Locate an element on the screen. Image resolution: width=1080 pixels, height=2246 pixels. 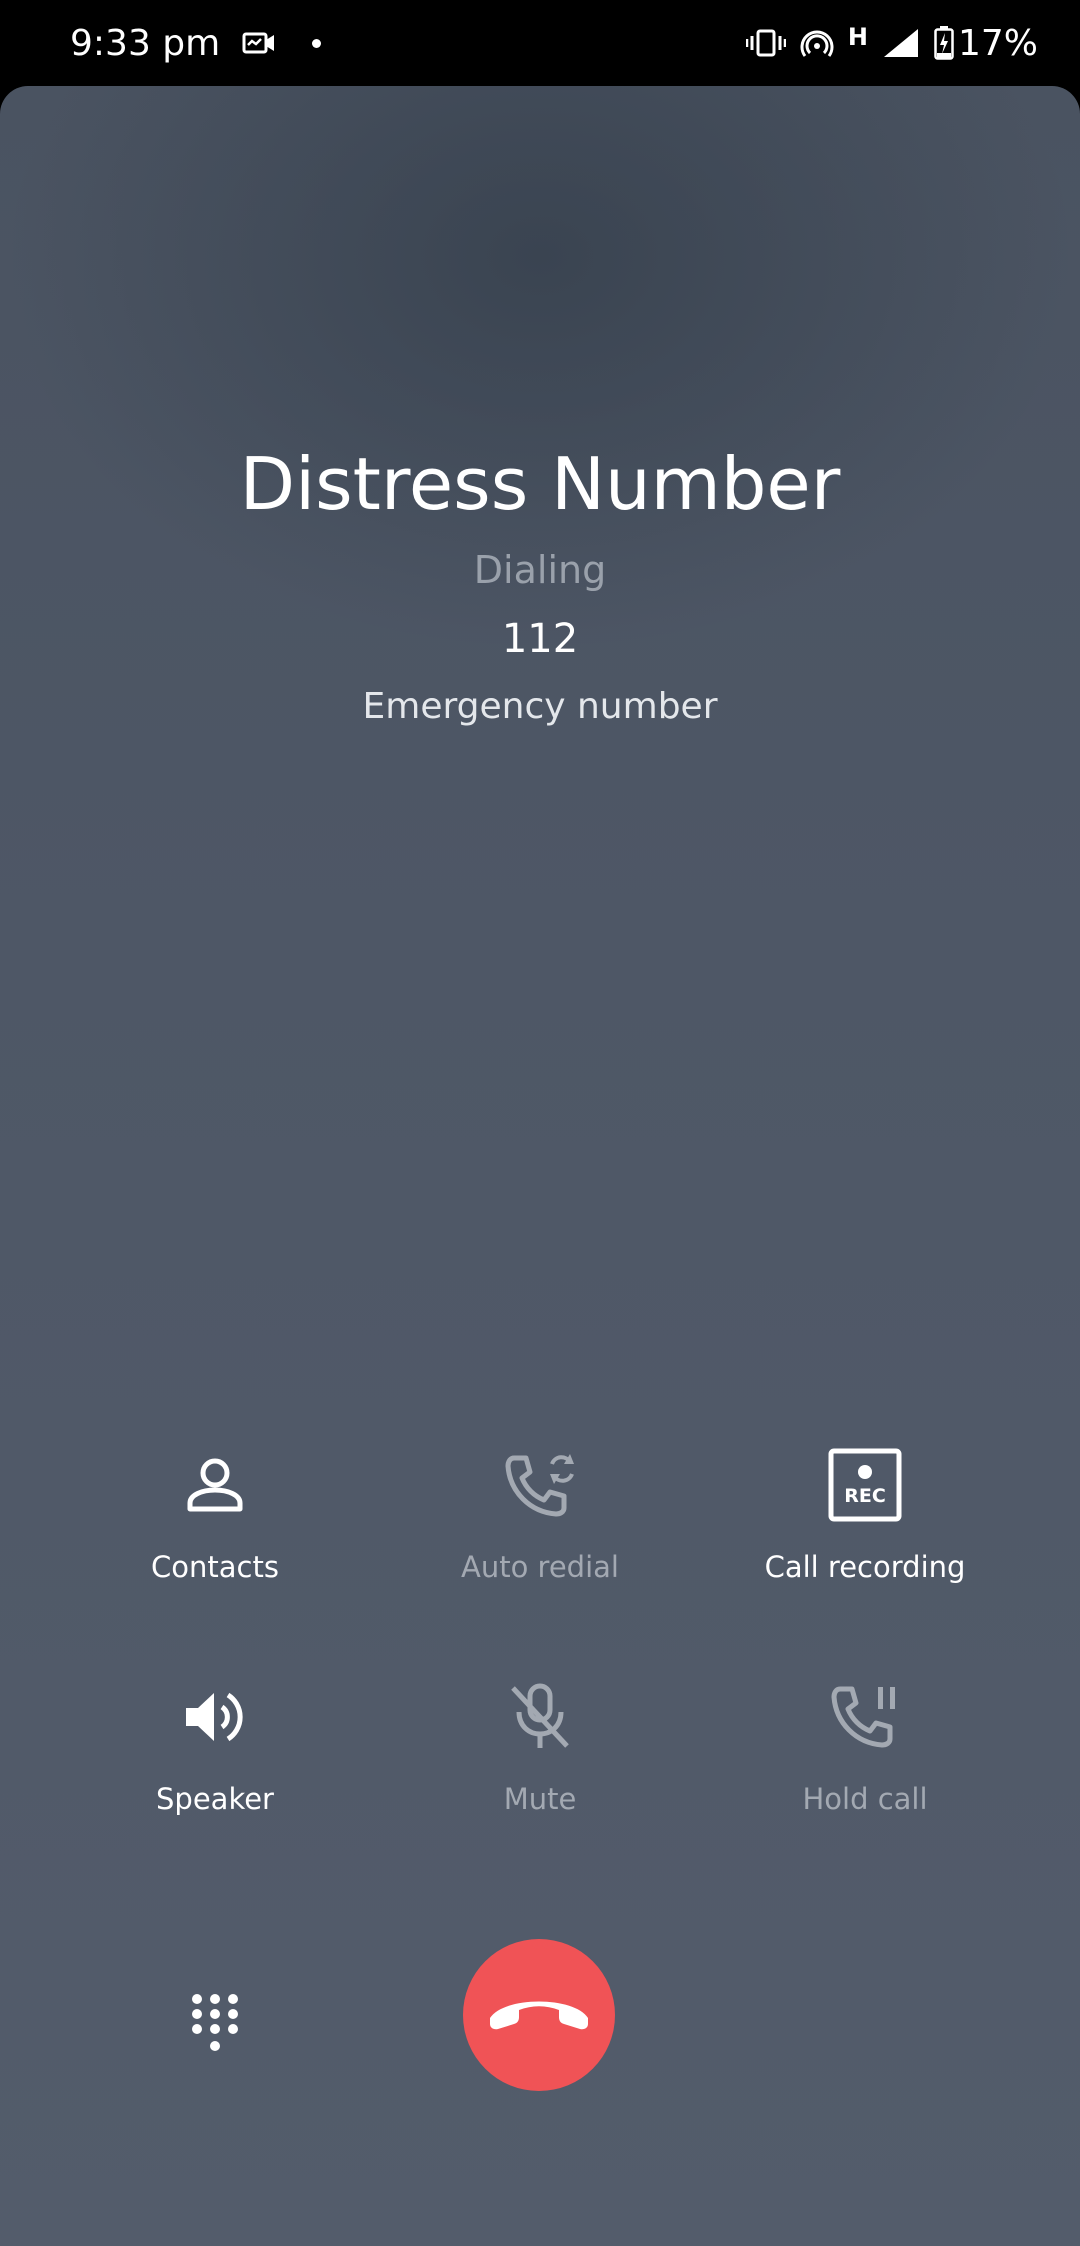
battery-percent: 17% is located at coordinates (997, 43).